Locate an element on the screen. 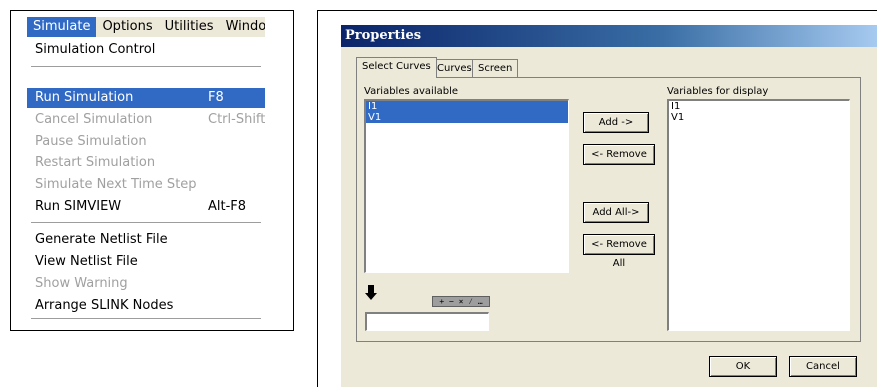  menu-item-pause-simulation: Pause Simulation is located at coordinates (91, 141).